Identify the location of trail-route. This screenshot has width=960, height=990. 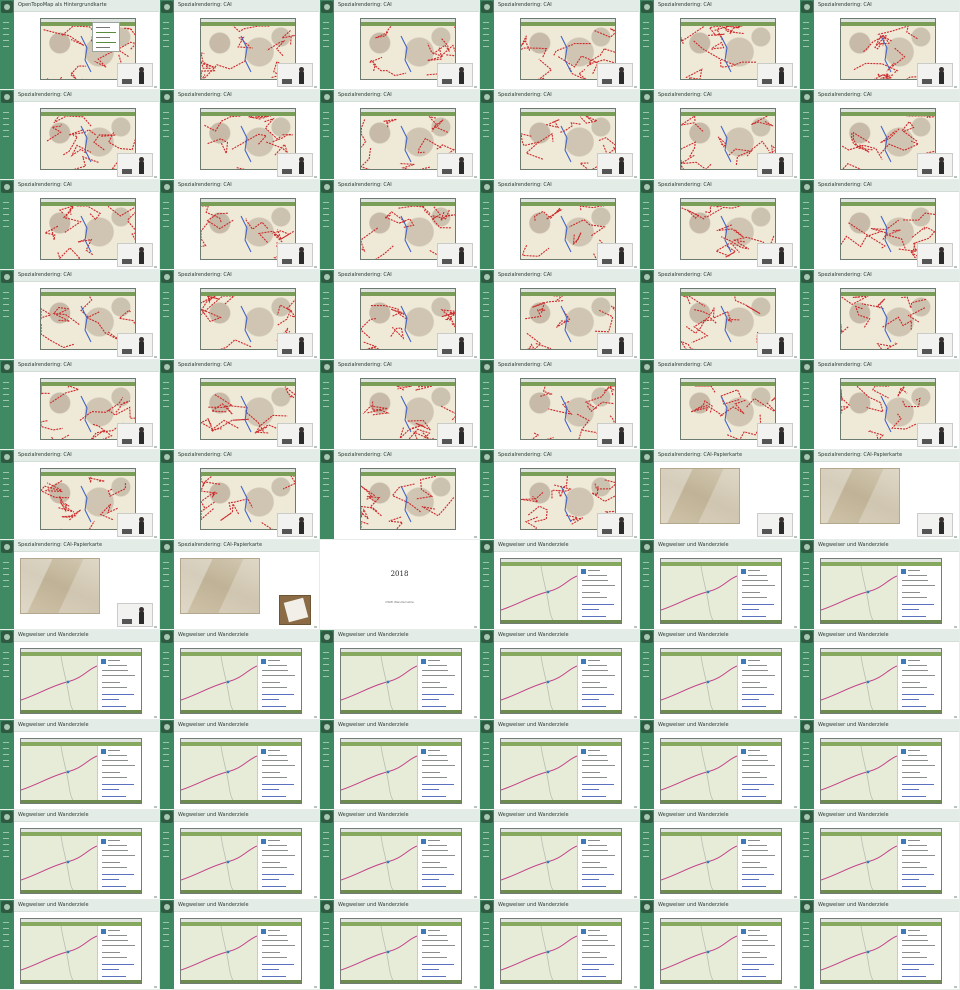
(219, 684).